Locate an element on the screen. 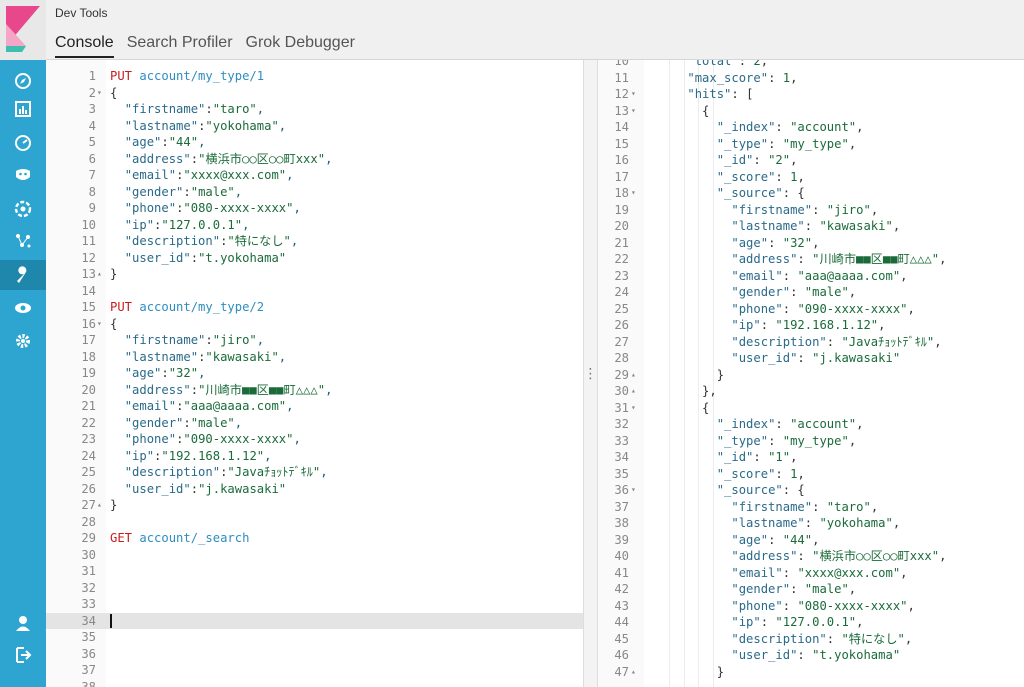 The height and width of the screenshot is (687, 1024). request-line: 38 is located at coordinates (314, 683).